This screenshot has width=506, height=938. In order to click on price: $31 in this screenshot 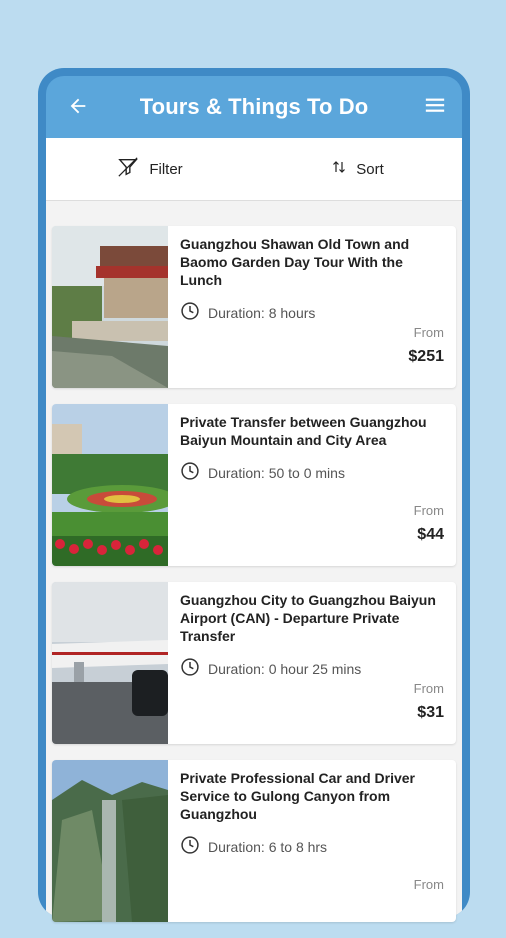, I will do `click(430, 712)`.